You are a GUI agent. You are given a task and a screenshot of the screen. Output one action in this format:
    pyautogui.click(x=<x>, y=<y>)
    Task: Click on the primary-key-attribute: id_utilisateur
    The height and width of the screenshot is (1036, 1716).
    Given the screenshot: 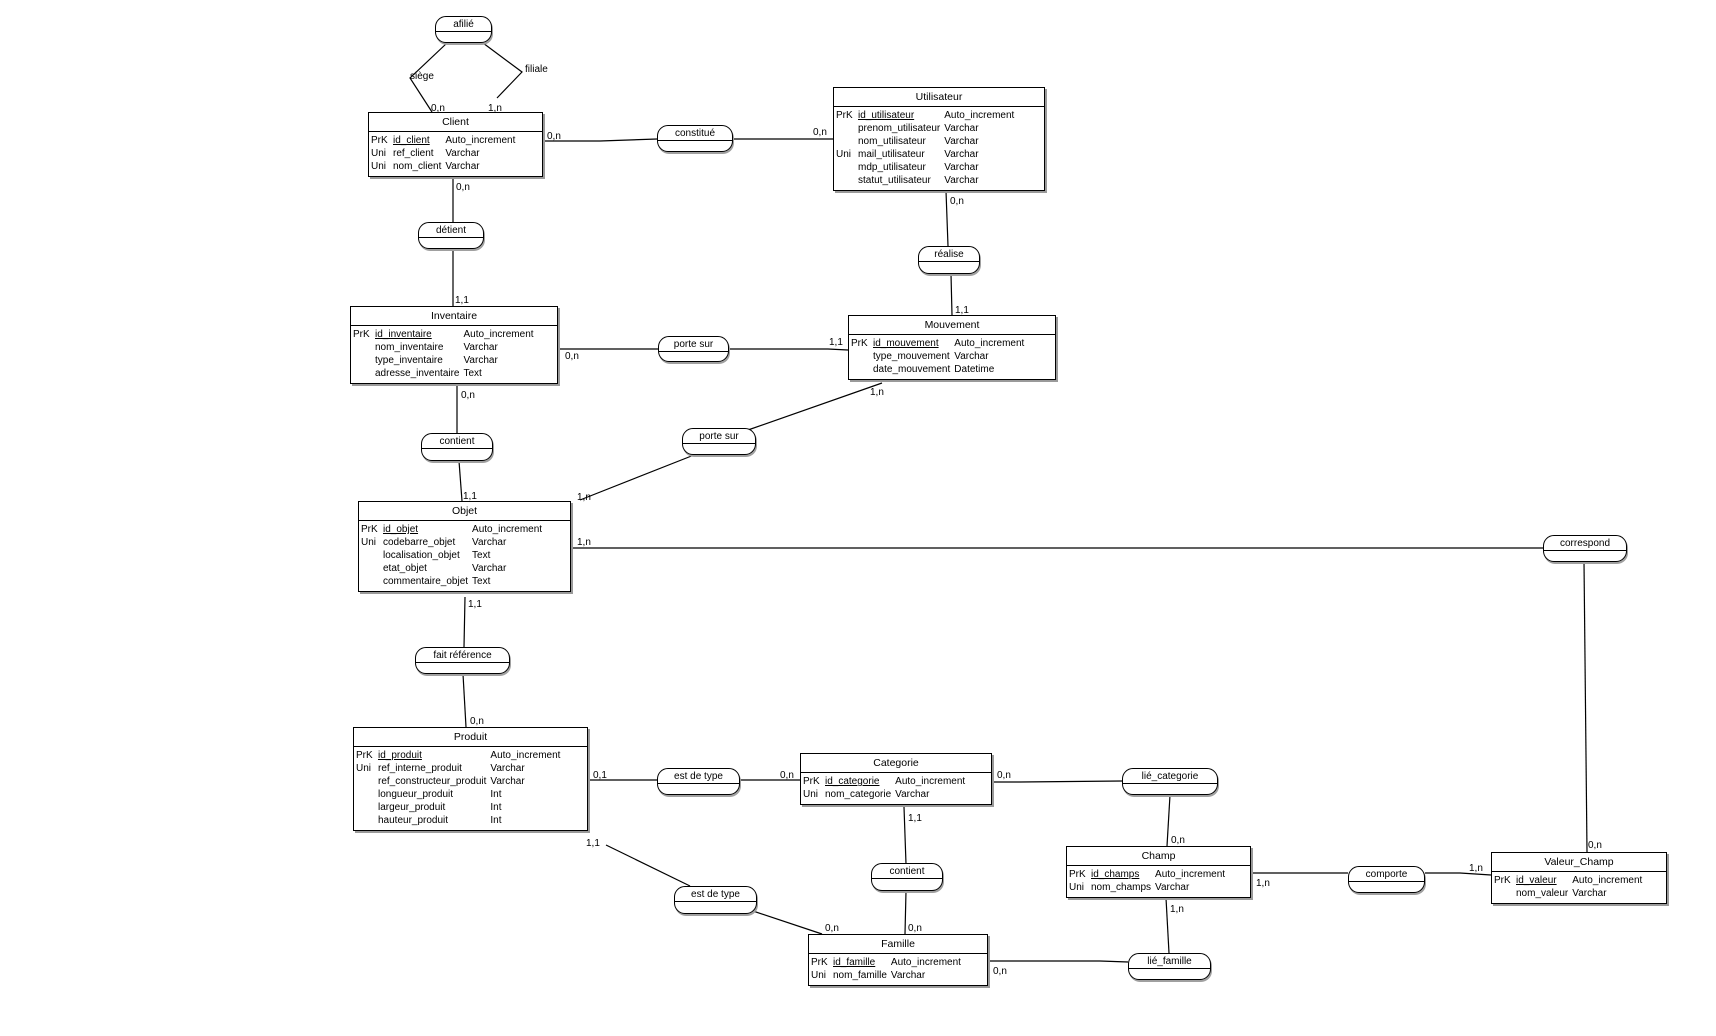 What is the action you would take?
    pyautogui.click(x=901, y=115)
    